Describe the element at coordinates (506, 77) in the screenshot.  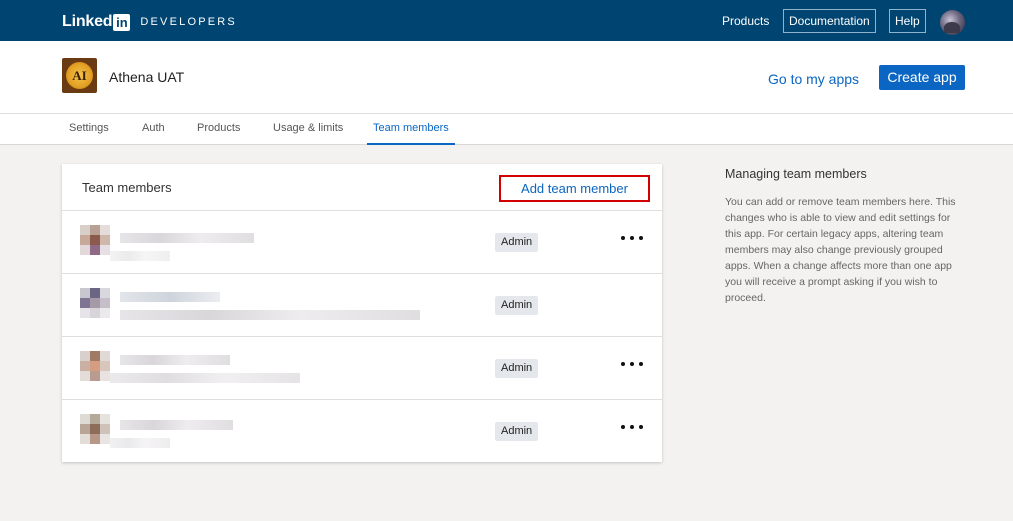
I see `app-header: AI Athena UAT Go to my apps Create app` at that location.